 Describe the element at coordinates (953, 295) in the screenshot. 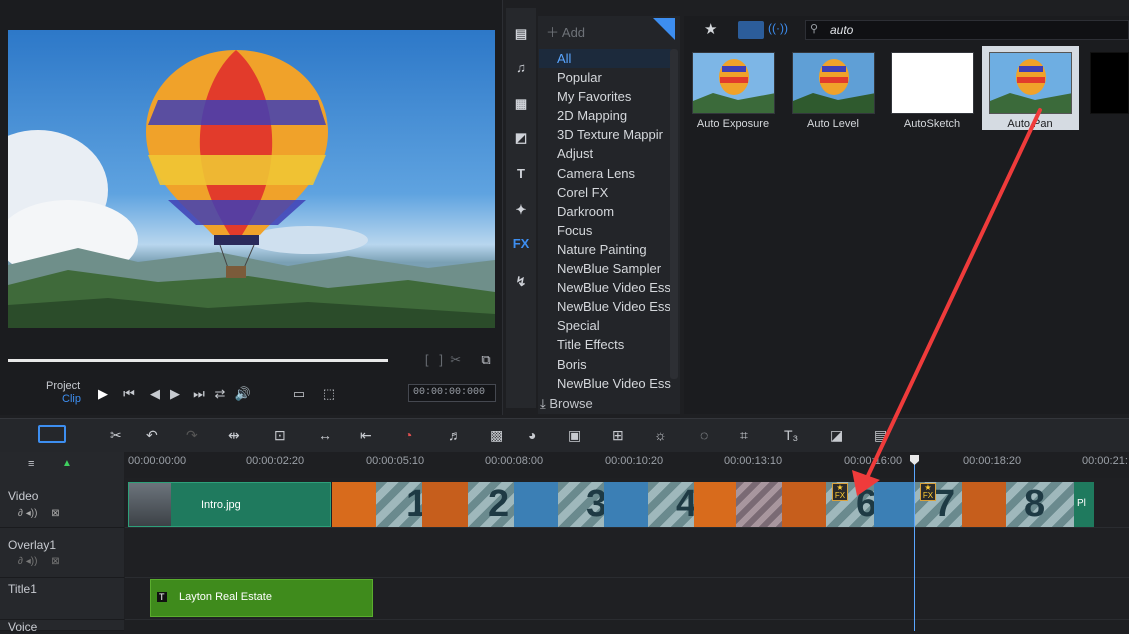

I see `annotation-arrow-icon` at that location.